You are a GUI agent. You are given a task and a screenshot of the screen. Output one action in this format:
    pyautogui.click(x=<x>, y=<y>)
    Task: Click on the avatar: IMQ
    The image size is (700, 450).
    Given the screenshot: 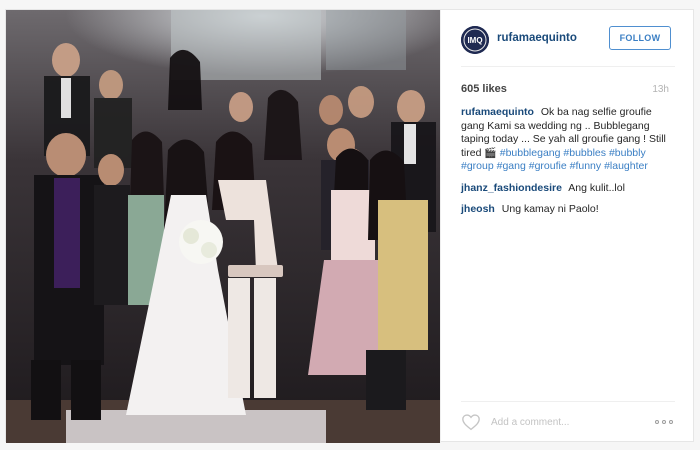 What is the action you would take?
    pyautogui.click(x=475, y=40)
    